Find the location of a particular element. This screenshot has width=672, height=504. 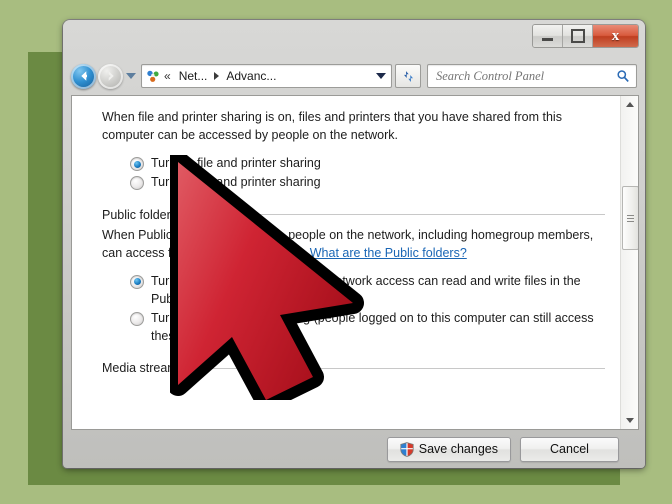

radio-turn-on-file-printer-sharing: Turn on file and printer sharing is located at coordinates (367, 163).